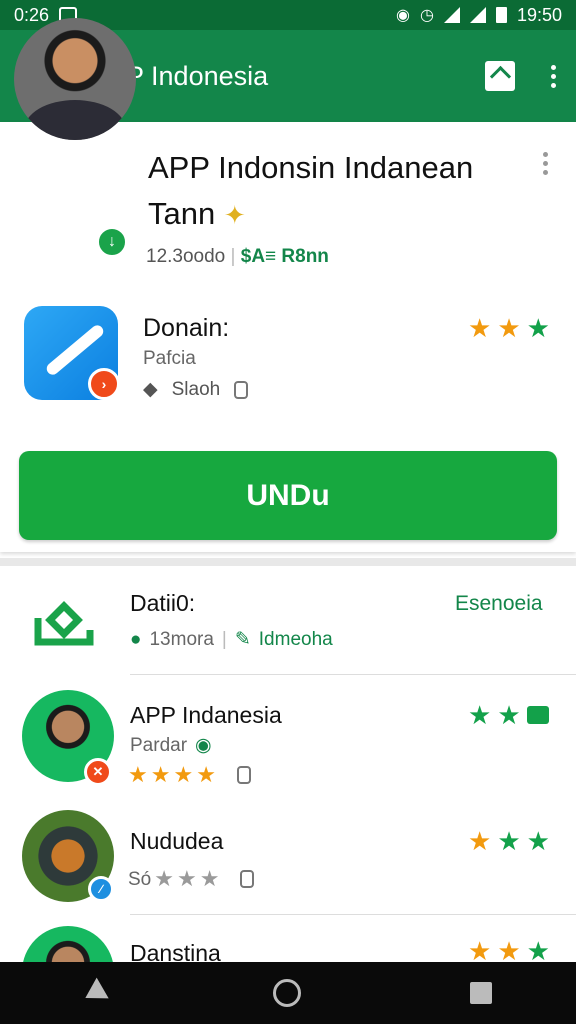 This screenshot has width=576, height=1024. Describe the element at coordinates (186, 256) in the screenshot. I see `hero-meta-count: 12.3oodo` at that location.